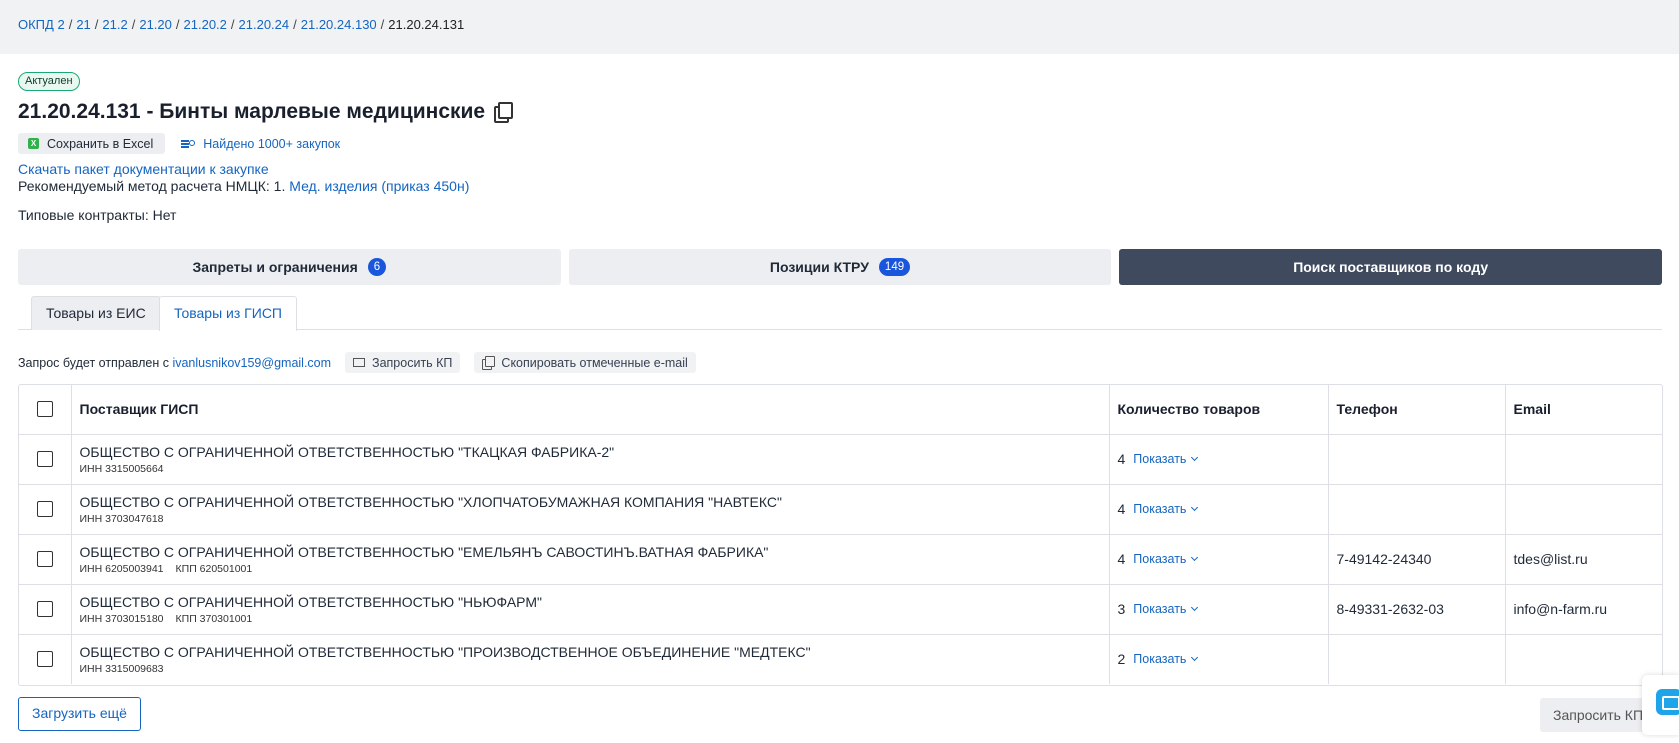 This screenshot has height=743, width=1679. What do you see at coordinates (590, 569) in the screenshot?
I see `supplier-ids: ИНН 6205003941 КПП 620501001` at bounding box center [590, 569].